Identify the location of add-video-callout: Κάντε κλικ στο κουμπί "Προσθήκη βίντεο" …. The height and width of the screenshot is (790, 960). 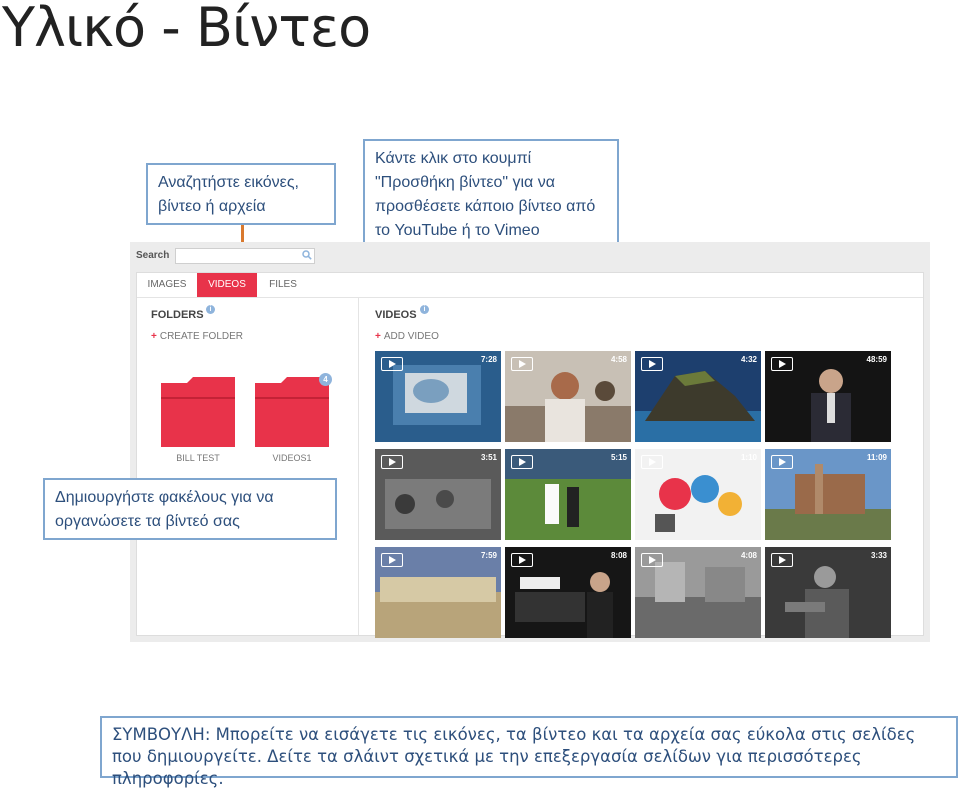
(491, 194).